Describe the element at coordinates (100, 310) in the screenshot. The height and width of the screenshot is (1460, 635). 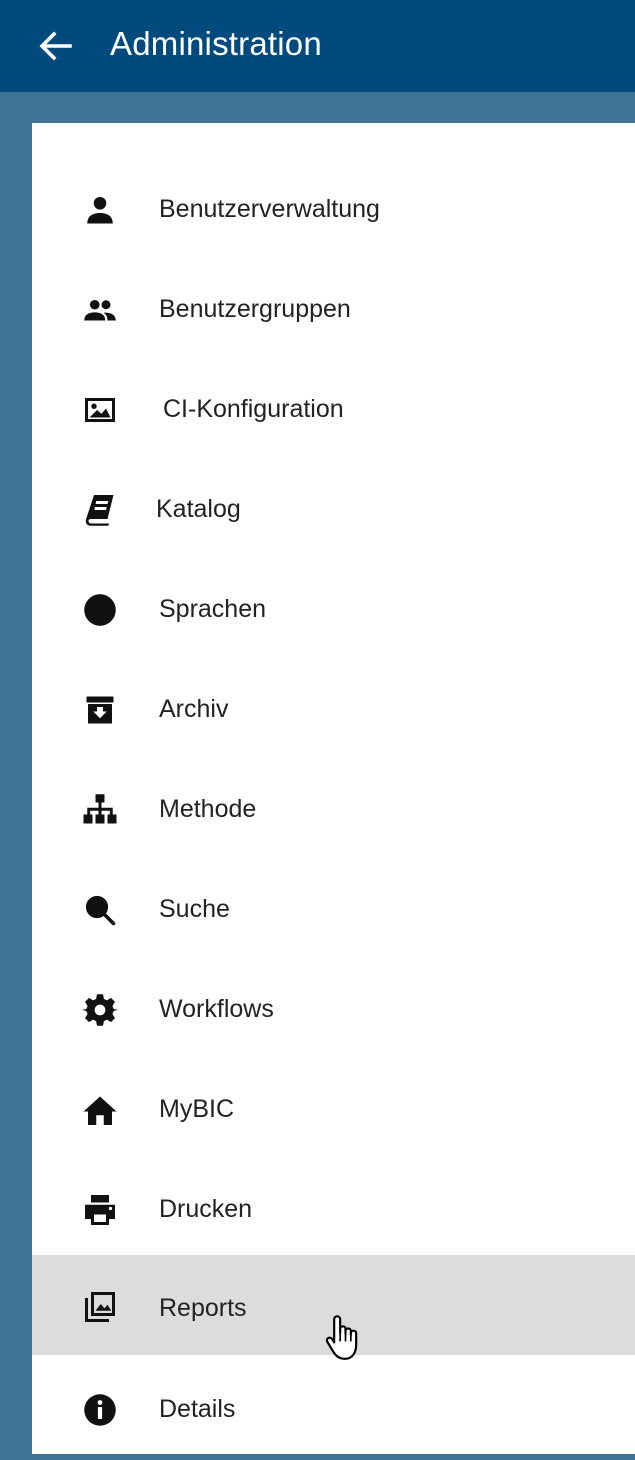
I see `group-icon` at that location.